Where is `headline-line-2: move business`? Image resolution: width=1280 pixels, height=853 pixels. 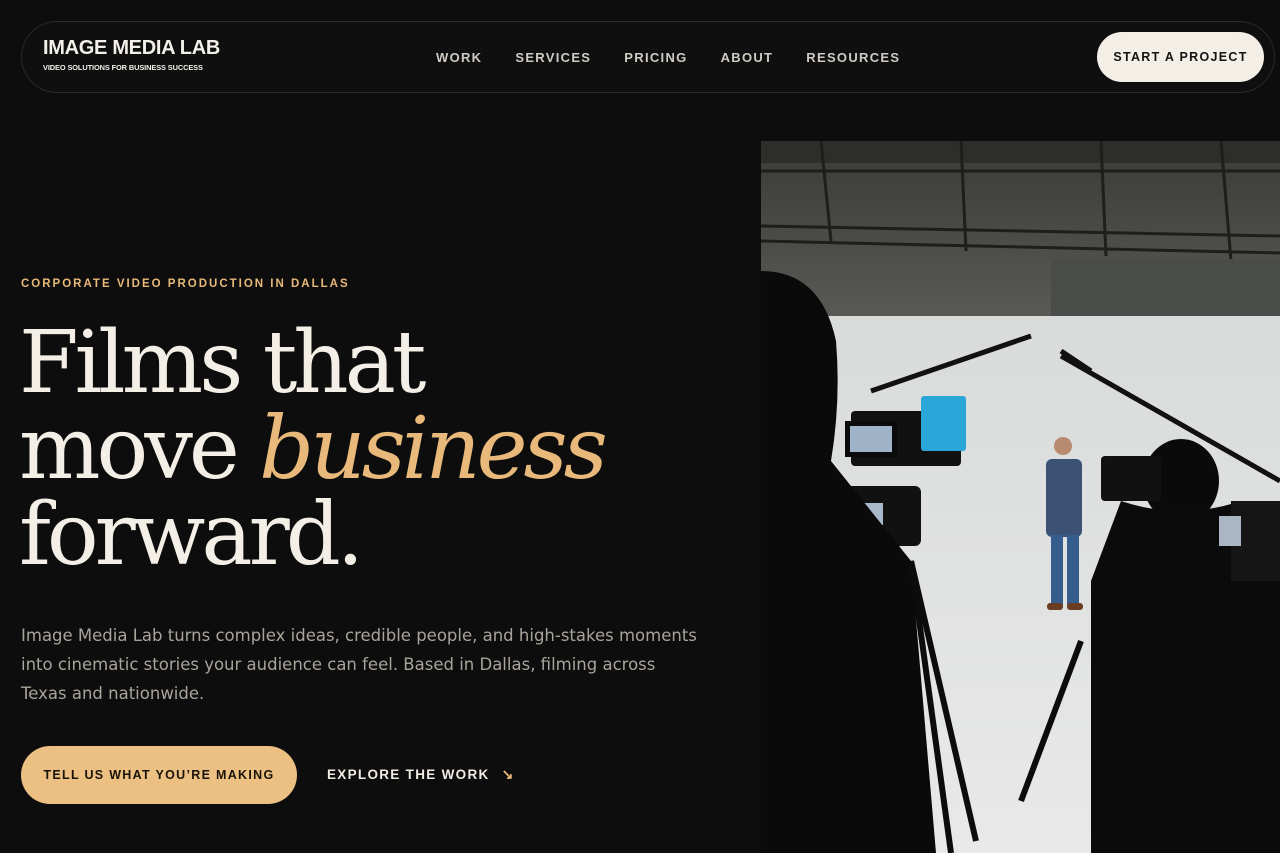
headline-line-2: move business is located at coordinates (369, 449).